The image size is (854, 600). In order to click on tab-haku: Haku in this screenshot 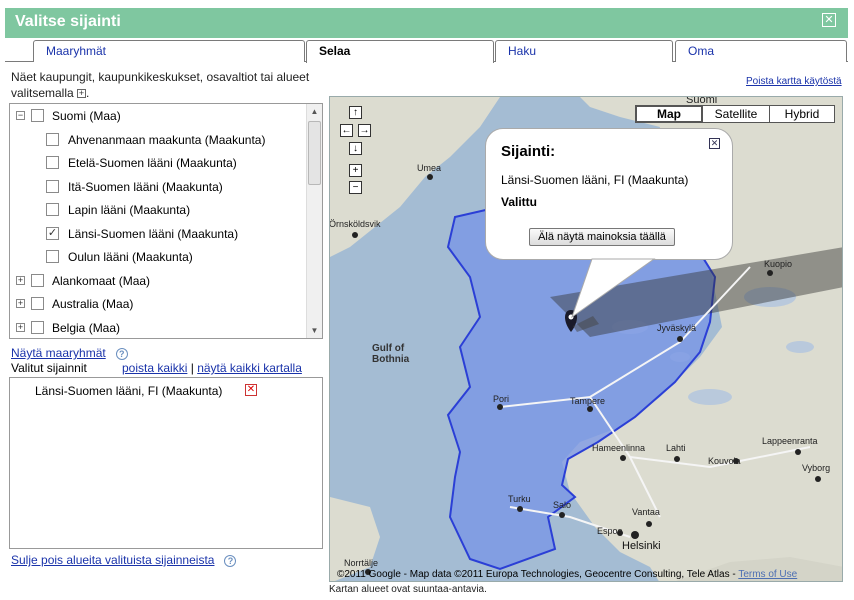, I will do `click(584, 51)`.